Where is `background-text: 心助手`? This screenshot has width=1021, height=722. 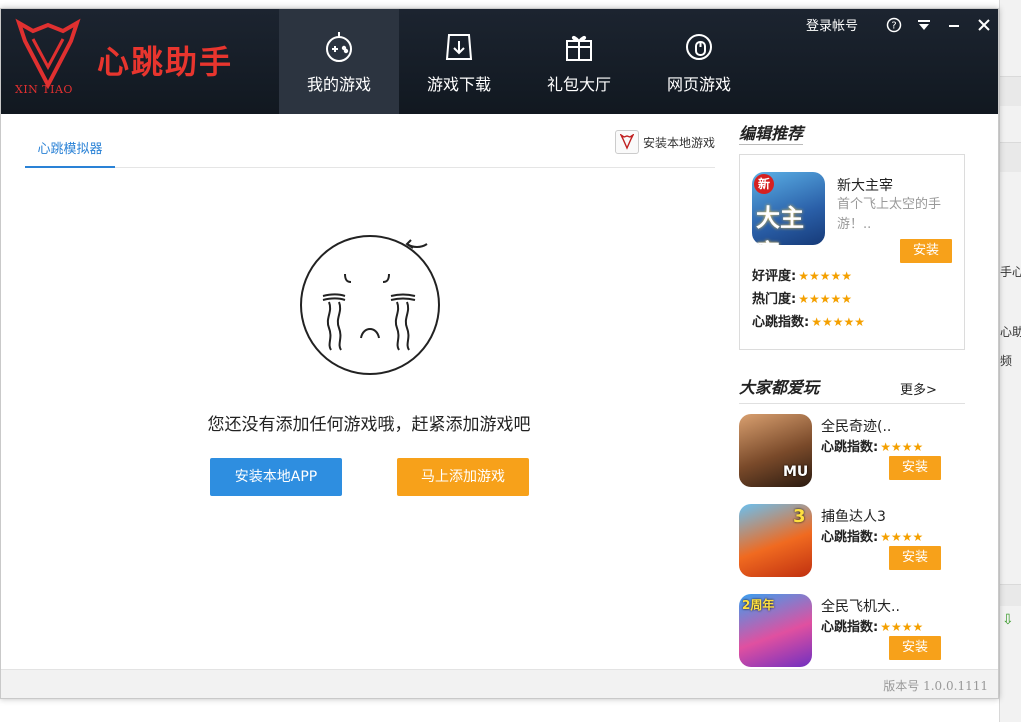 background-text: 心助手 is located at coordinates (1010, 332).